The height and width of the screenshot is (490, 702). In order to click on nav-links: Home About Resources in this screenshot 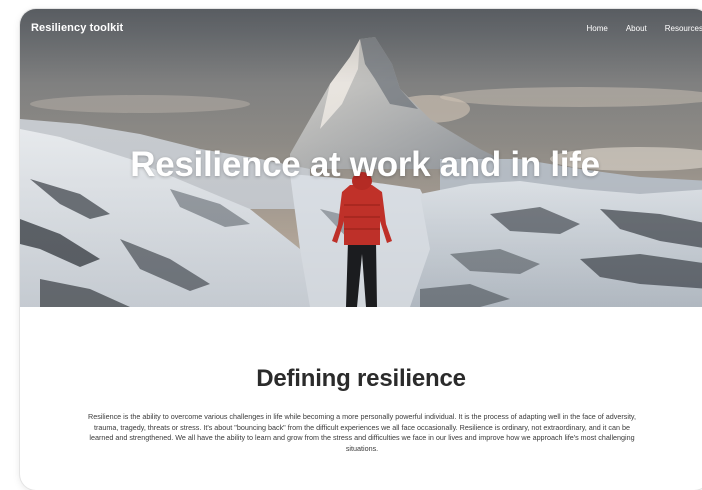, I will do `click(644, 28)`.